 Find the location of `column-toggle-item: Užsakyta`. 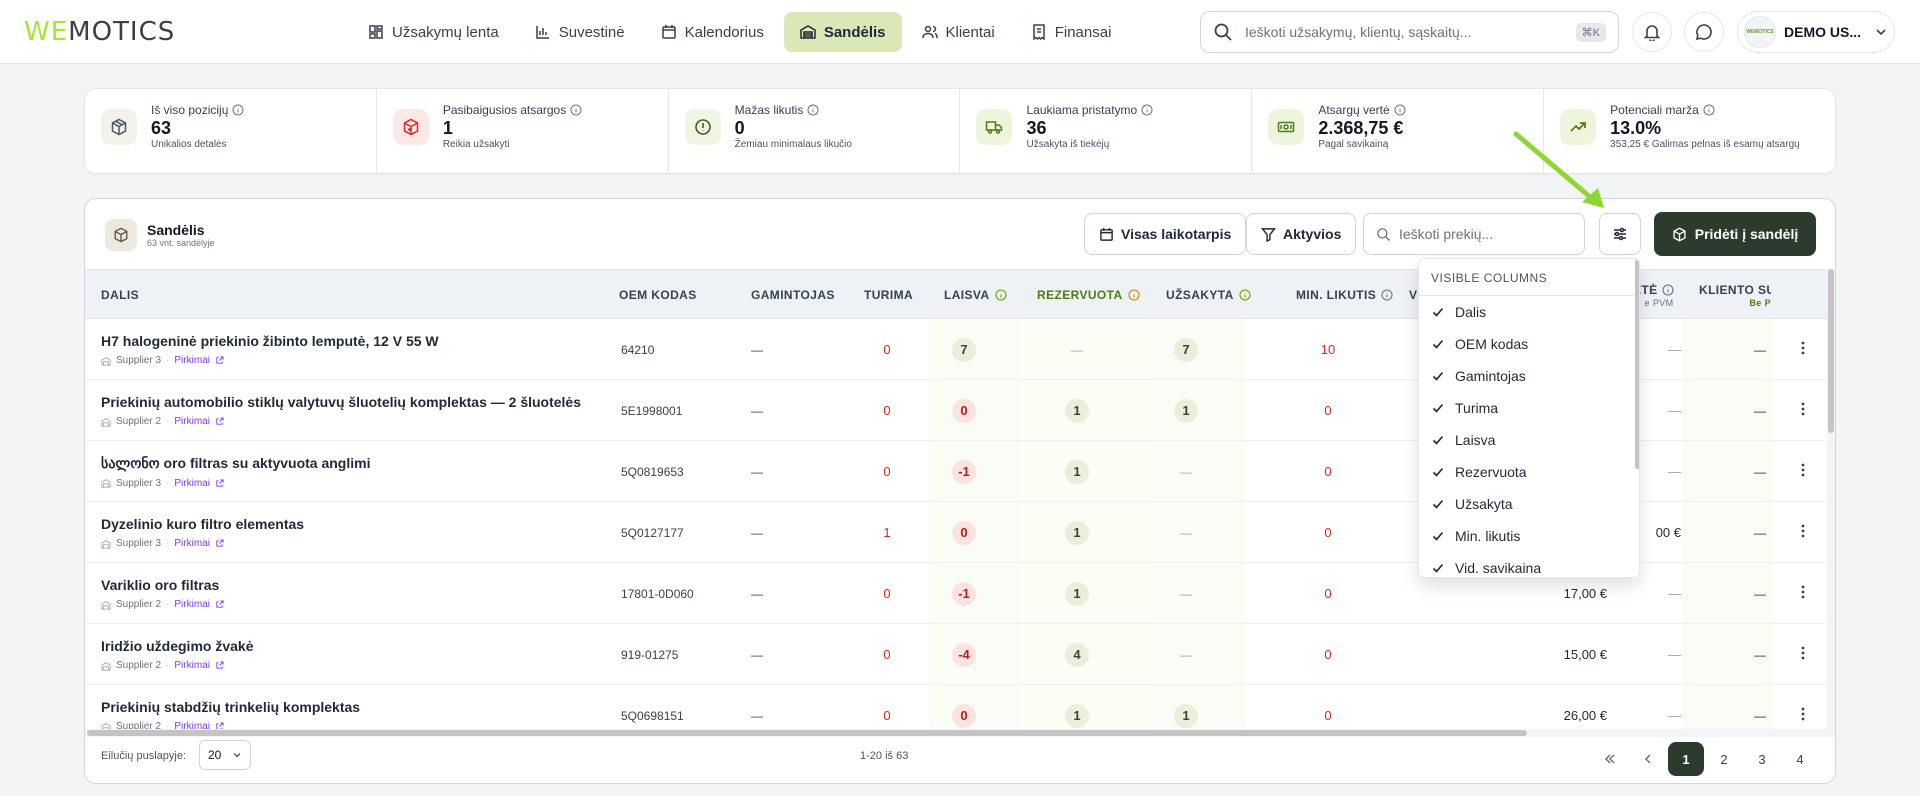

column-toggle-item: Užsakyta is located at coordinates (1529, 504).